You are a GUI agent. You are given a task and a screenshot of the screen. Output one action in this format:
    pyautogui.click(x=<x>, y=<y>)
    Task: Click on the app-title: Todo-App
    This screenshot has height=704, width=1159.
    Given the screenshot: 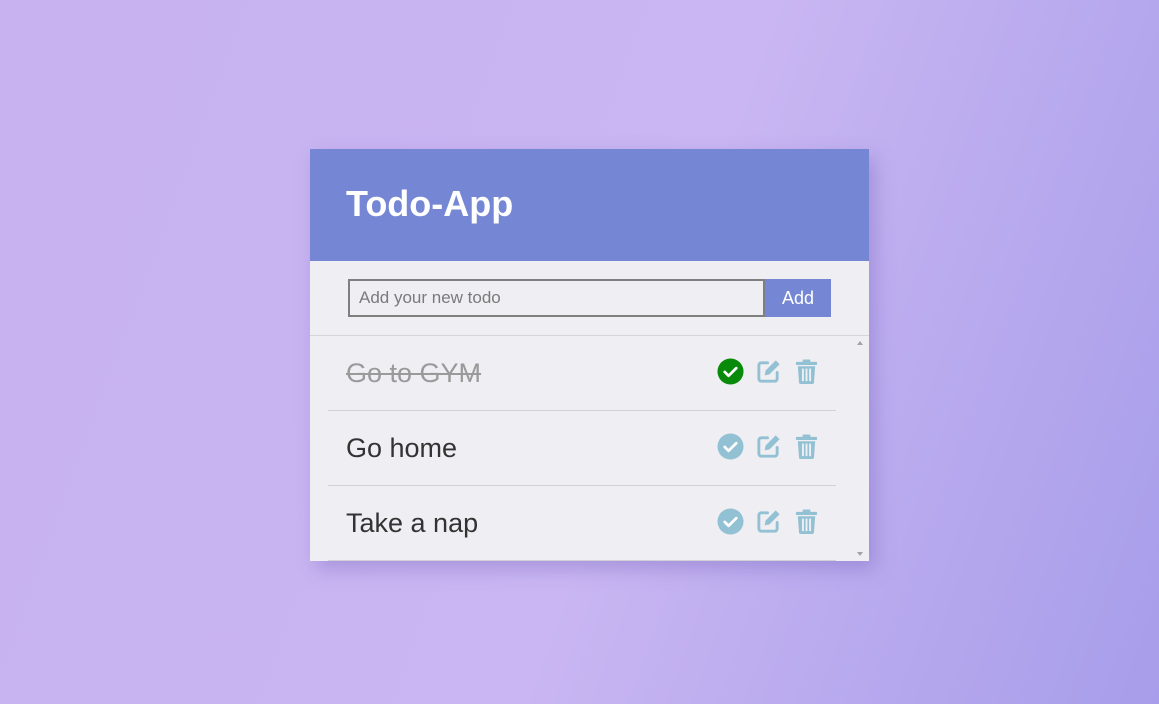 What is the action you would take?
    pyautogui.click(x=430, y=203)
    